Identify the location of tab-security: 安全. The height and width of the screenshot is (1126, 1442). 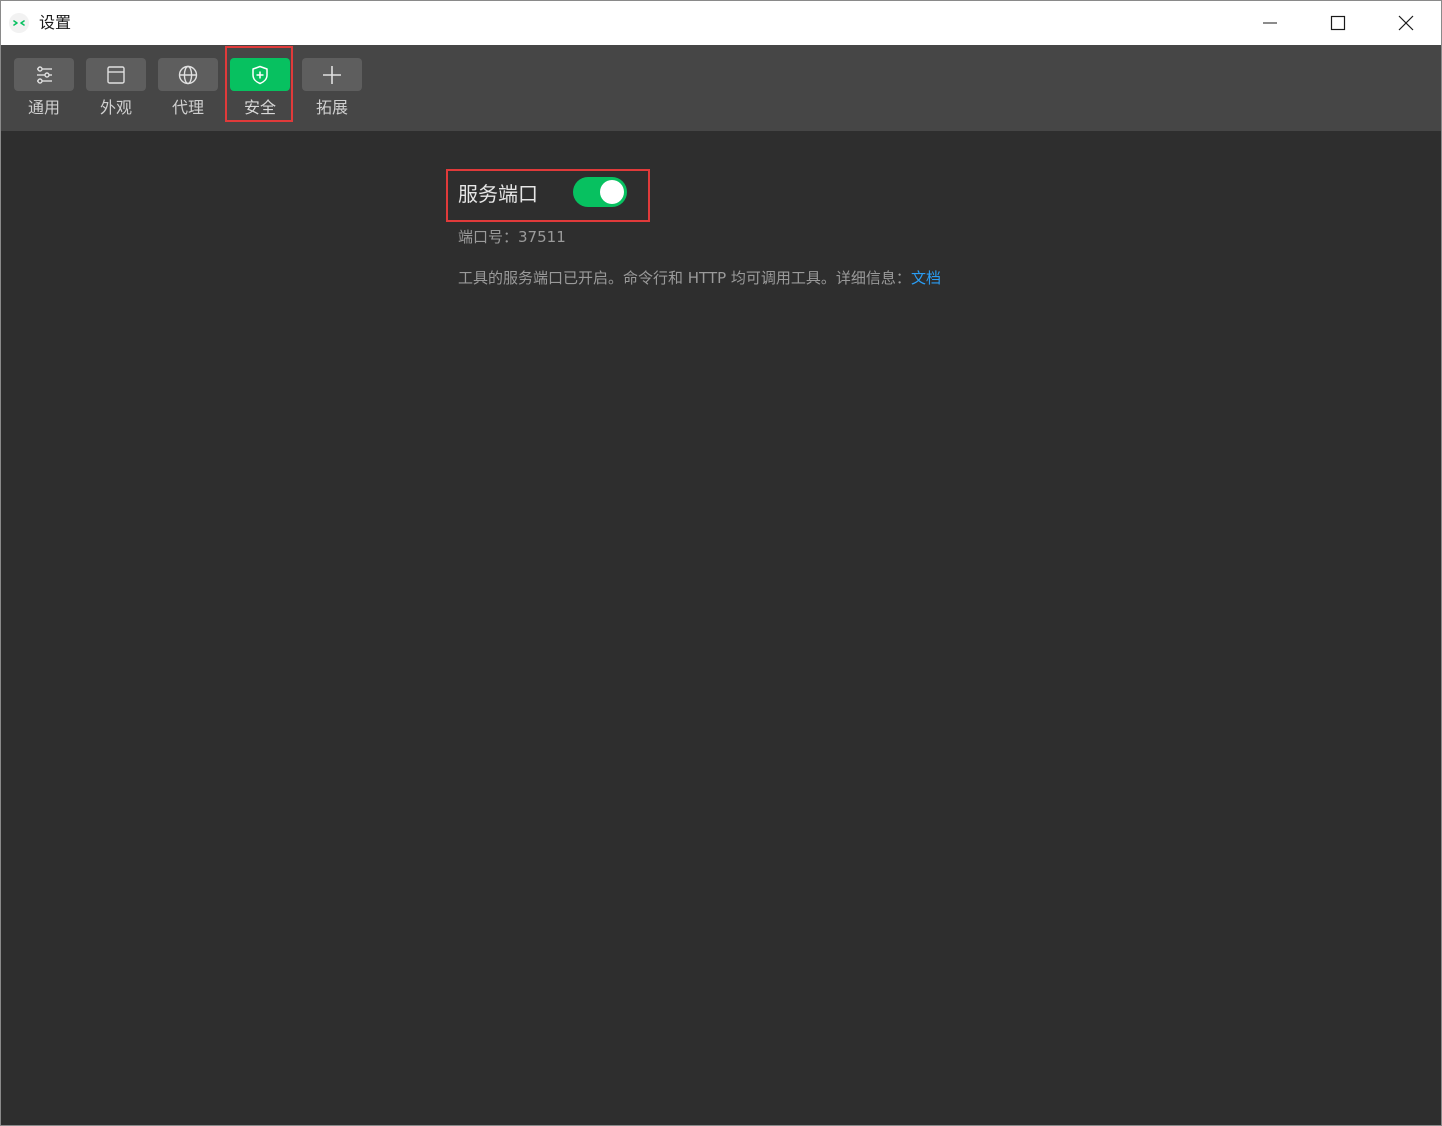
(260, 88).